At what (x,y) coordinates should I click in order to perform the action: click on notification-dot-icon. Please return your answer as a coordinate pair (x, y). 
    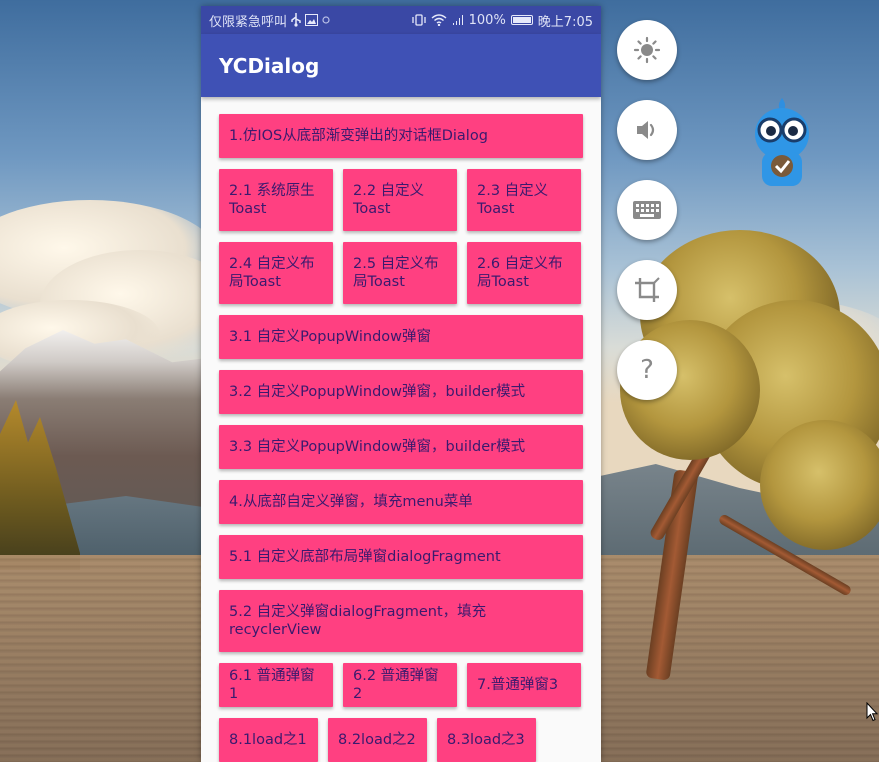
    Looking at the image, I should click on (326, 20).